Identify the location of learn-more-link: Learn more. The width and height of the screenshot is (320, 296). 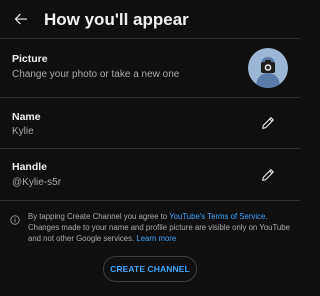
(156, 238).